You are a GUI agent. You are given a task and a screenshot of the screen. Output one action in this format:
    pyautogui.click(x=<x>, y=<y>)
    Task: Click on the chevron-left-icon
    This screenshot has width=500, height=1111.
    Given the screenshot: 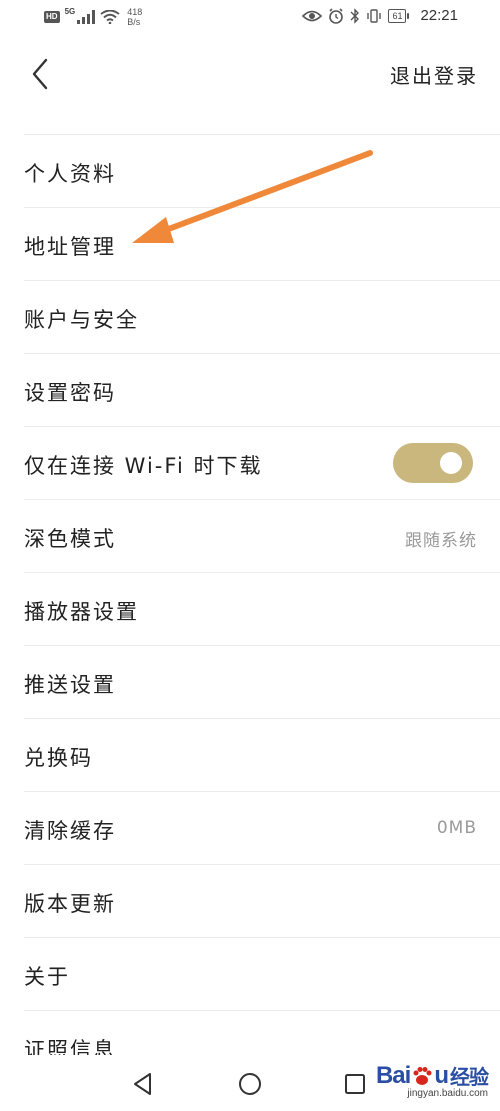 What is the action you would take?
    pyautogui.click(x=40, y=74)
    